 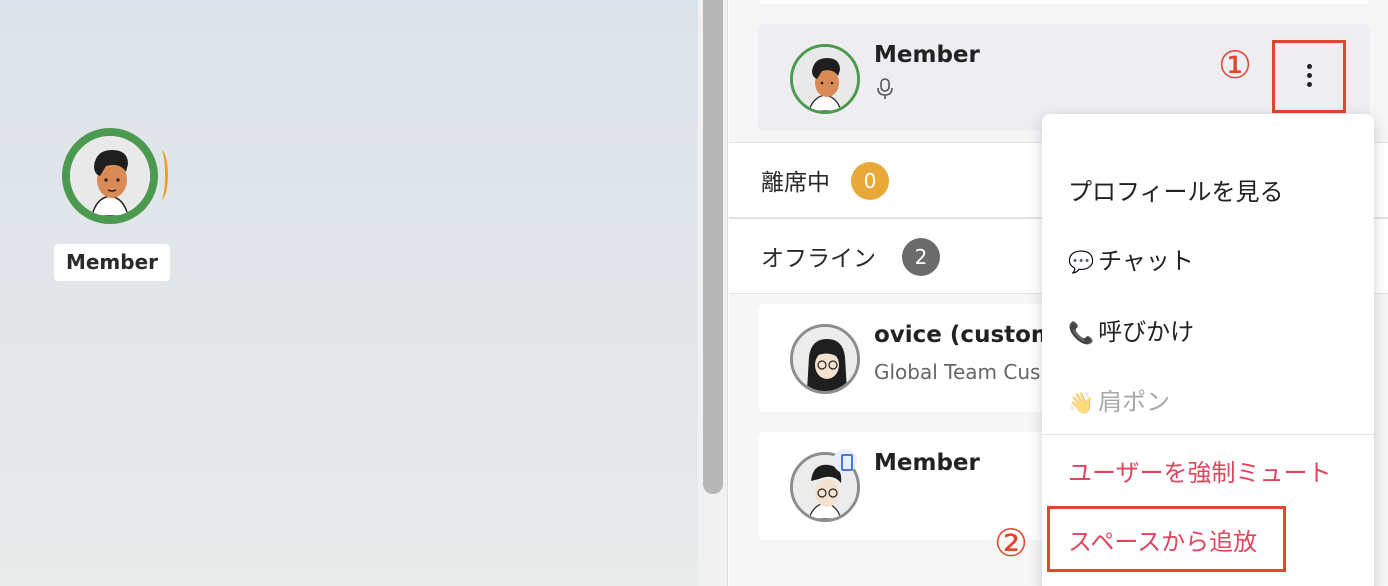 I want to click on chat-bubble-icon: 💬, so click(x=1081, y=262).